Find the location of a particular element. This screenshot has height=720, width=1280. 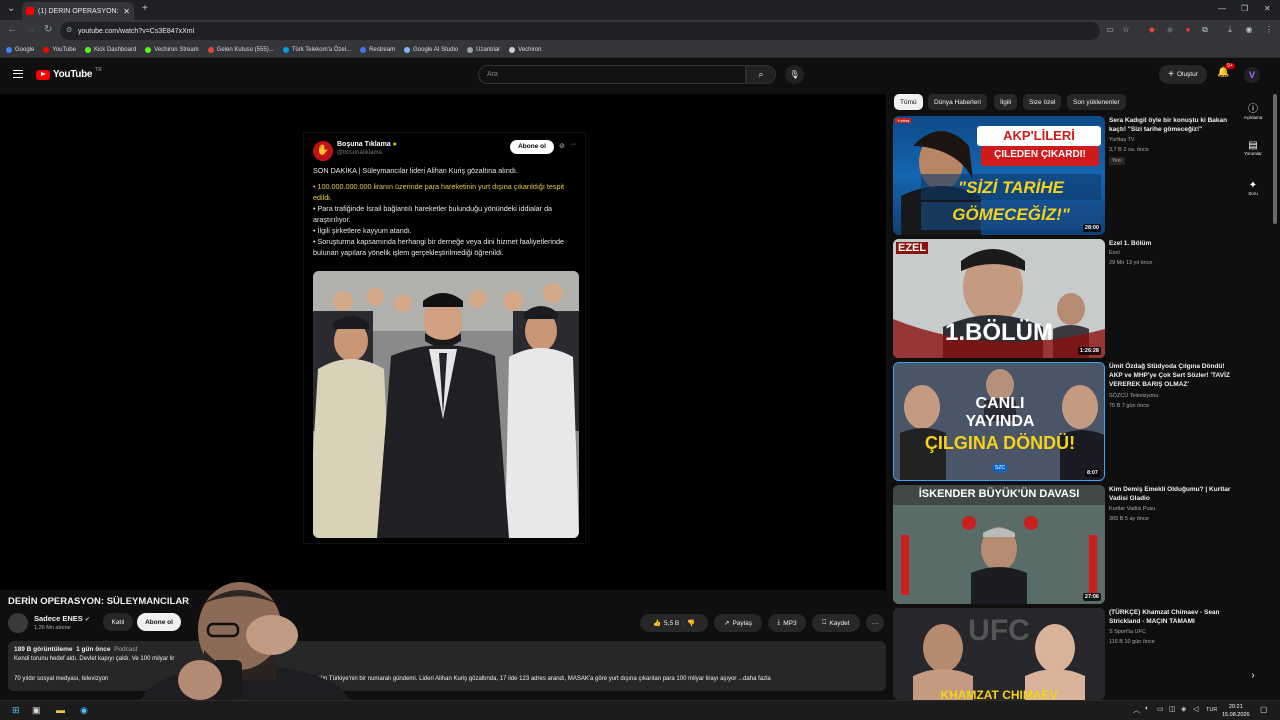

bookmark-star-icon: ☆ is located at coordinates (1126, 30).